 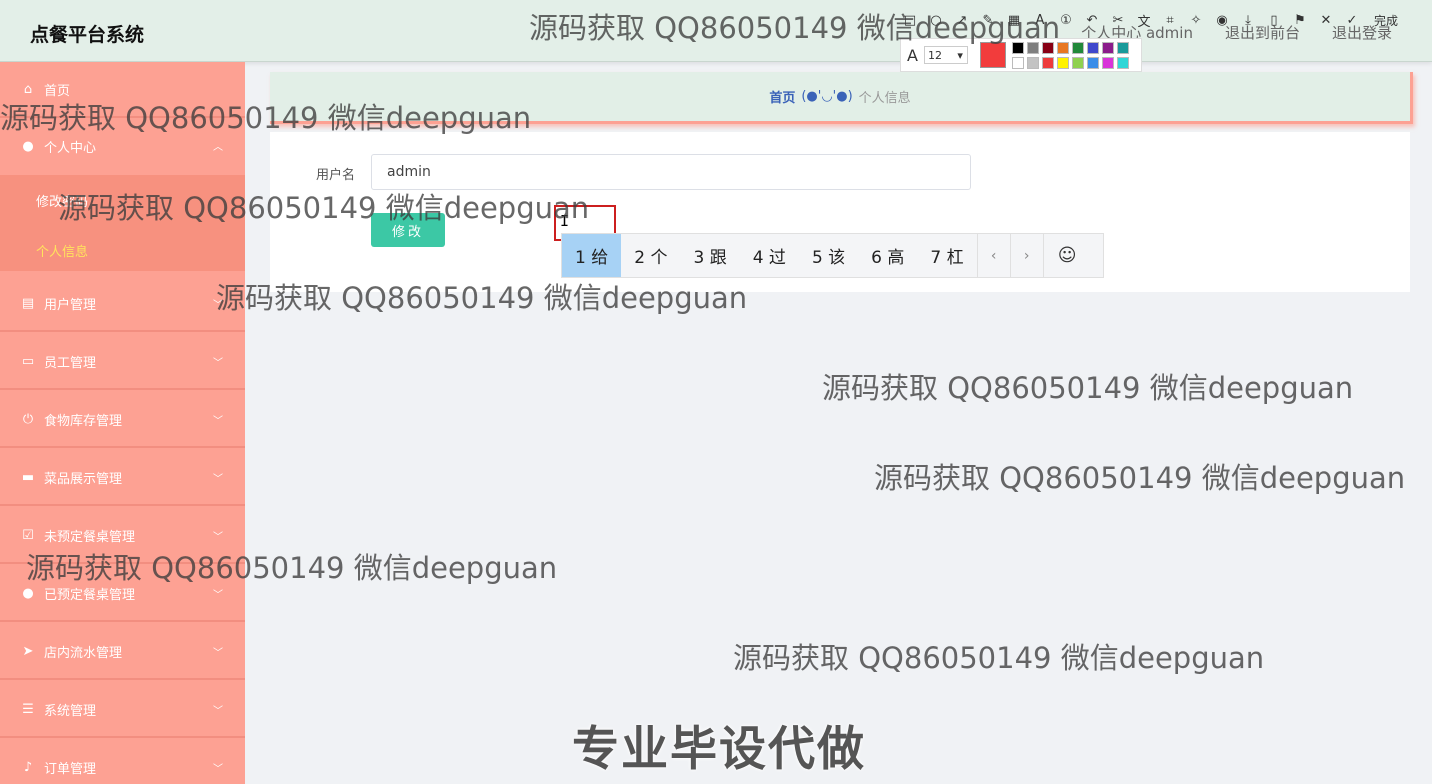 What do you see at coordinates (28, 419) in the screenshot?
I see `power-icon: ⏻` at bounding box center [28, 419].